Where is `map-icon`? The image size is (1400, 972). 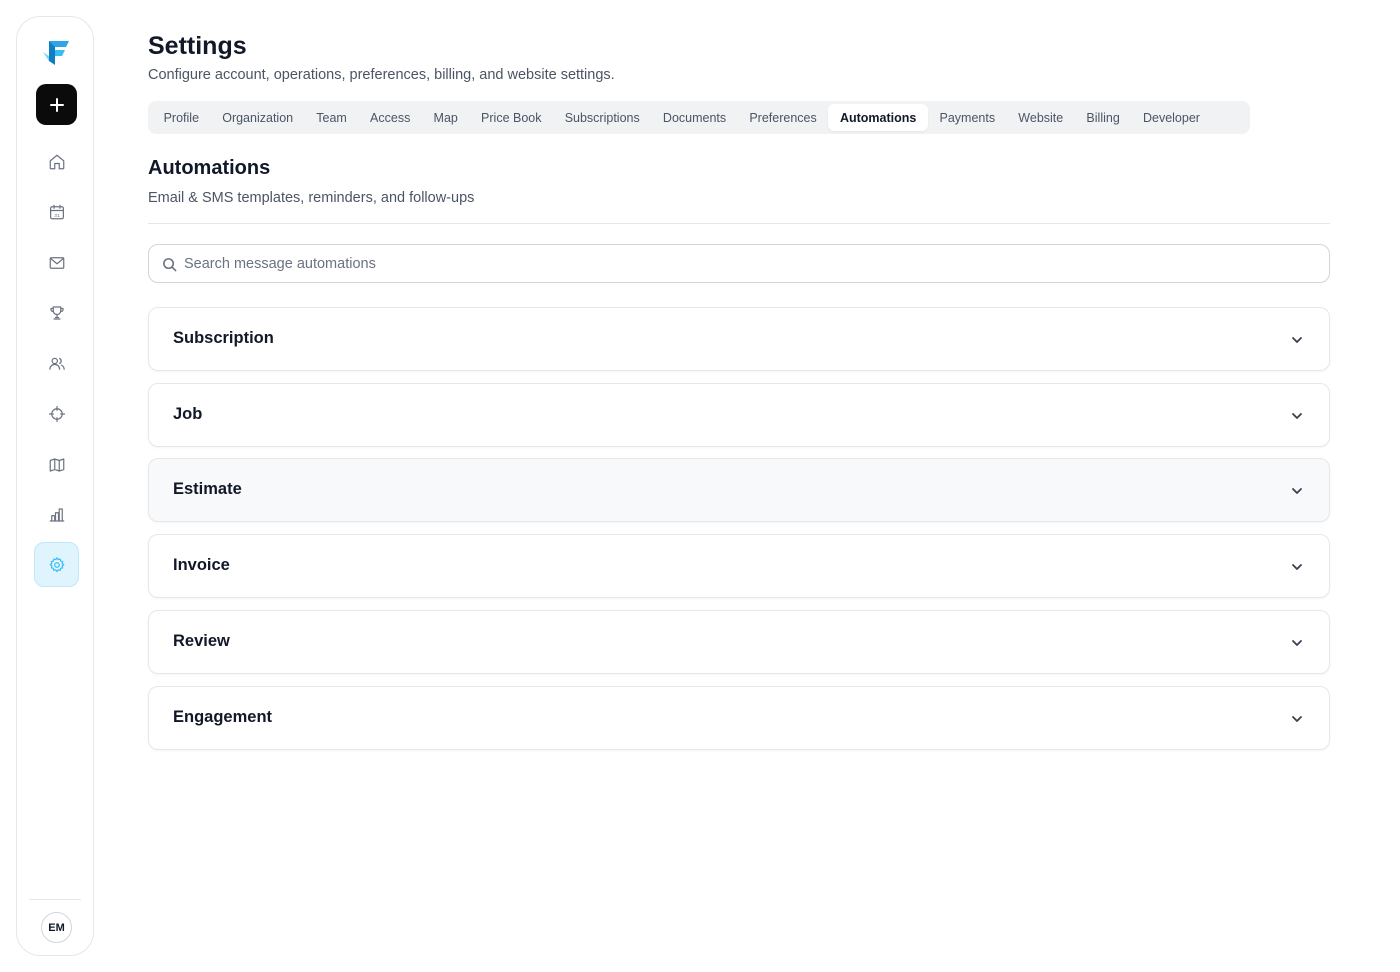 map-icon is located at coordinates (56, 464).